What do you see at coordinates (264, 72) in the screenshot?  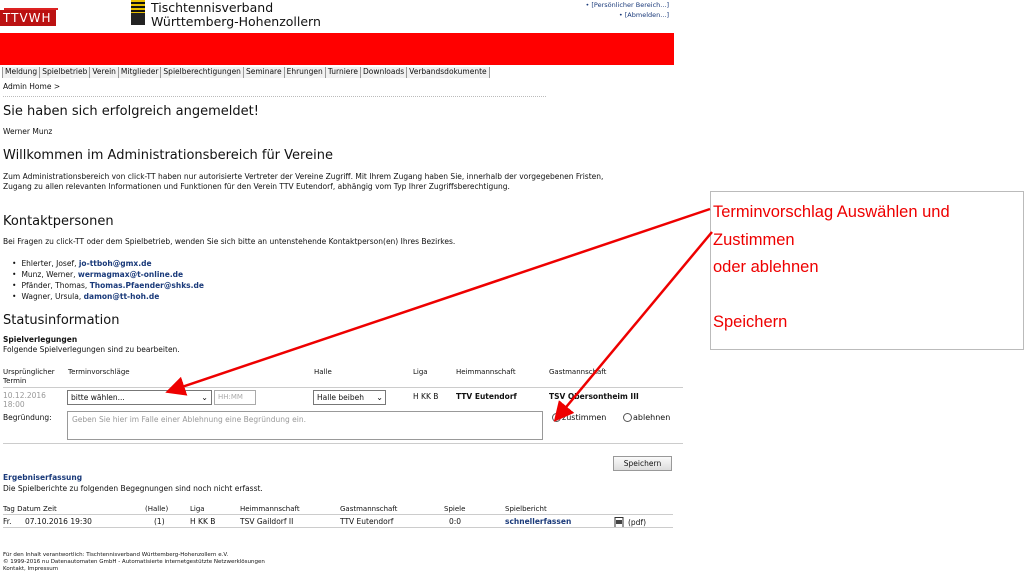 I see `nav-seminare: Seminare` at bounding box center [264, 72].